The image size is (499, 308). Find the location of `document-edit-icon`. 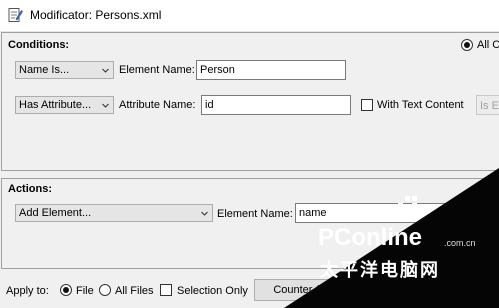

document-edit-icon is located at coordinates (15, 15).